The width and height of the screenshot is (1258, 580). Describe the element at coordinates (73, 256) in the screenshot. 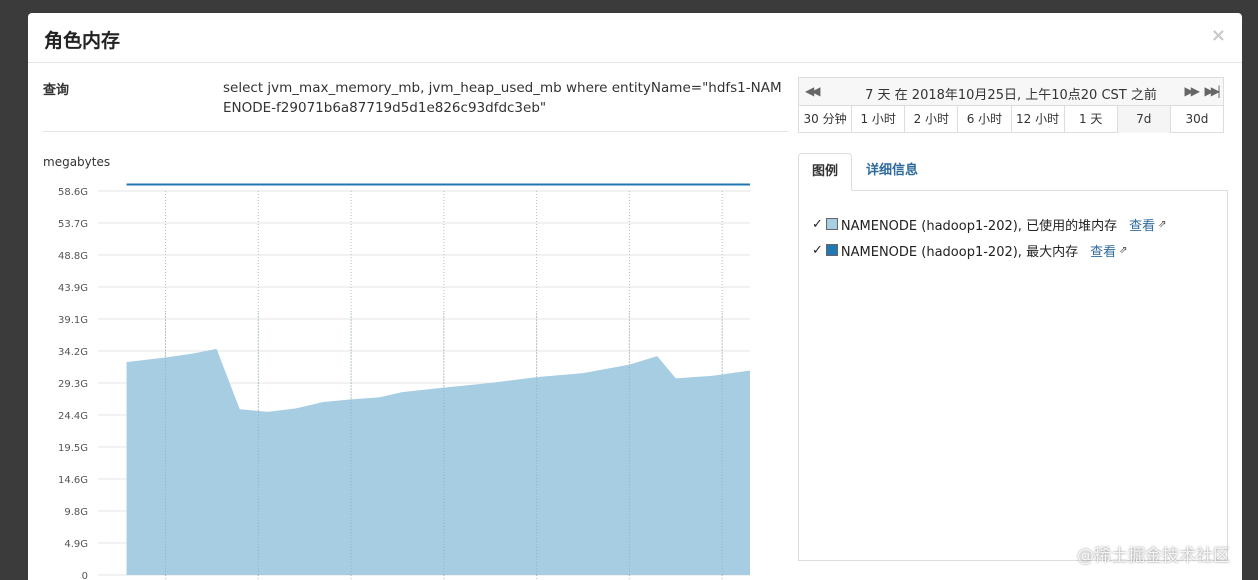

I see `y-tick-label: 48.8G` at that location.